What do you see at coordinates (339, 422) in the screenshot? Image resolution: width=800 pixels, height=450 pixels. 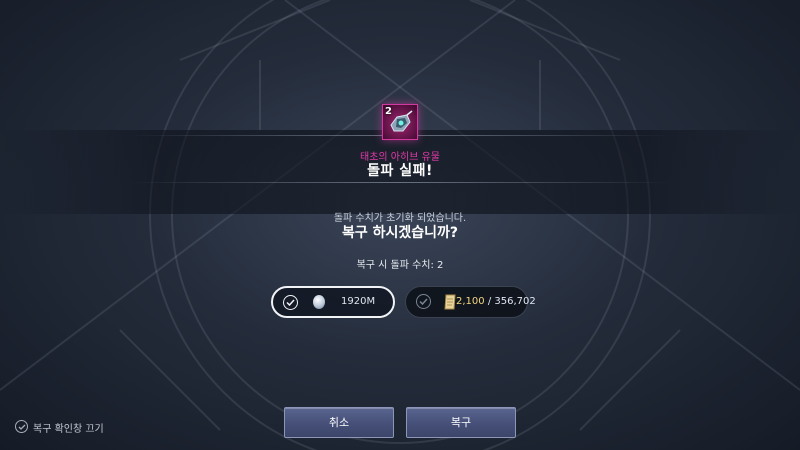 I see `cancel-button: 취소` at bounding box center [339, 422].